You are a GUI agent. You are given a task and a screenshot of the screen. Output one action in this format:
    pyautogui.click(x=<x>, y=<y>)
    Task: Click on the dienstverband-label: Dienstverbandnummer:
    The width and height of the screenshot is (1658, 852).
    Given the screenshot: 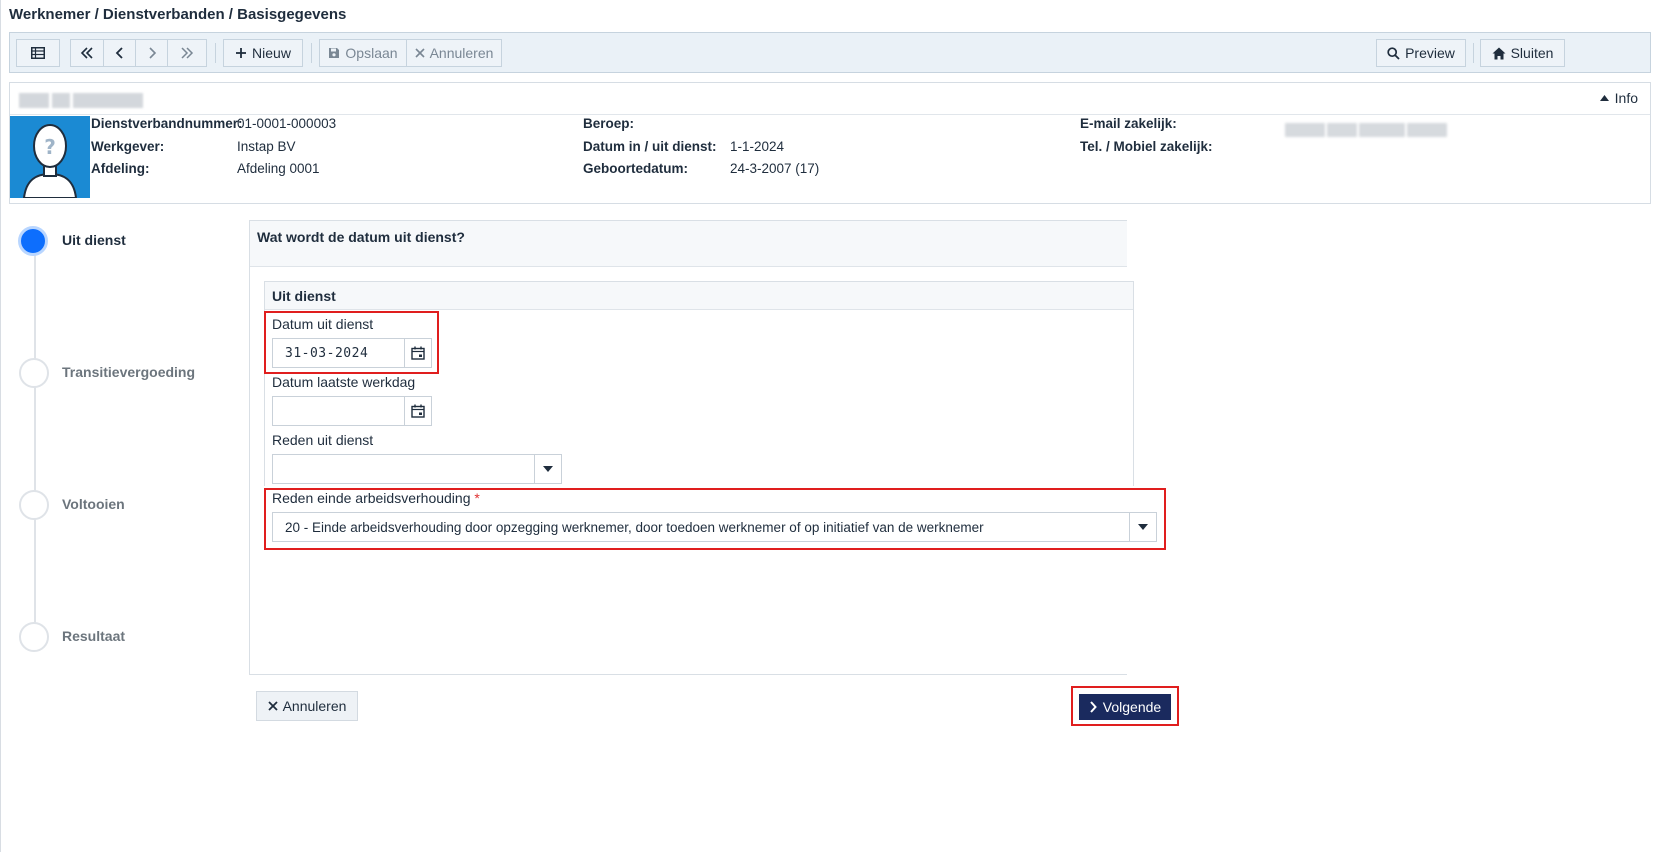 What is the action you would take?
    pyautogui.click(x=167, y=123)
    